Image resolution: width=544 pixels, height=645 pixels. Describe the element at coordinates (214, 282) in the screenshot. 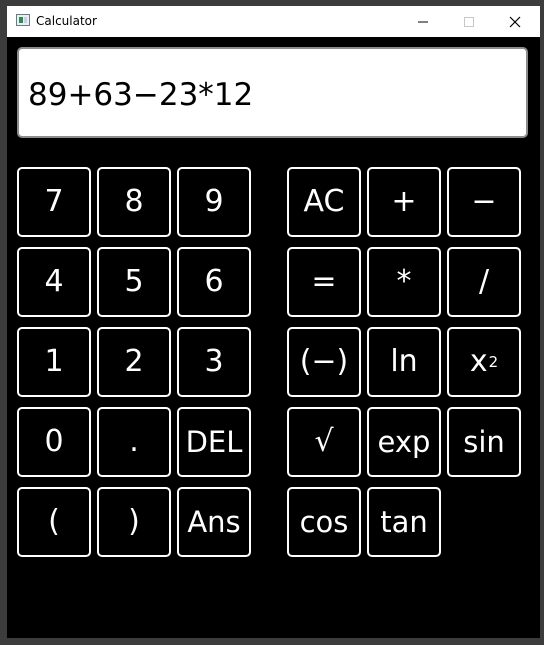

I see `key-6: 6` at that location.